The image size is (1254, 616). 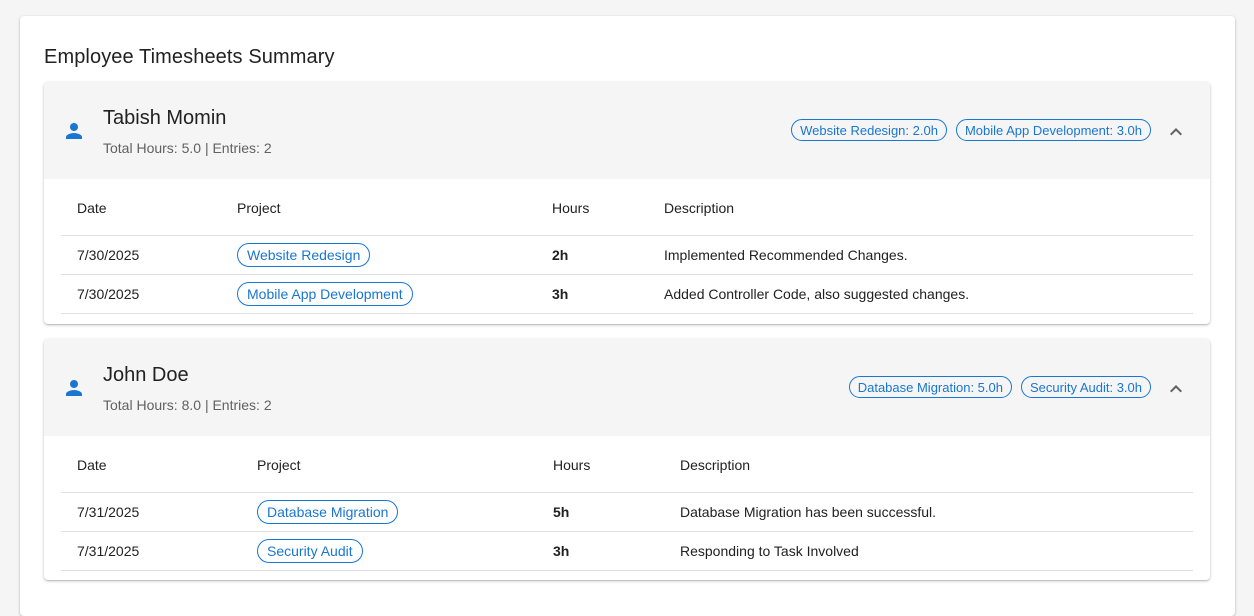 What do you see at coordinates (165, 118) in the screenshot?
I see `employee-name: Tabish Momin` at bounding box center [165, 118].